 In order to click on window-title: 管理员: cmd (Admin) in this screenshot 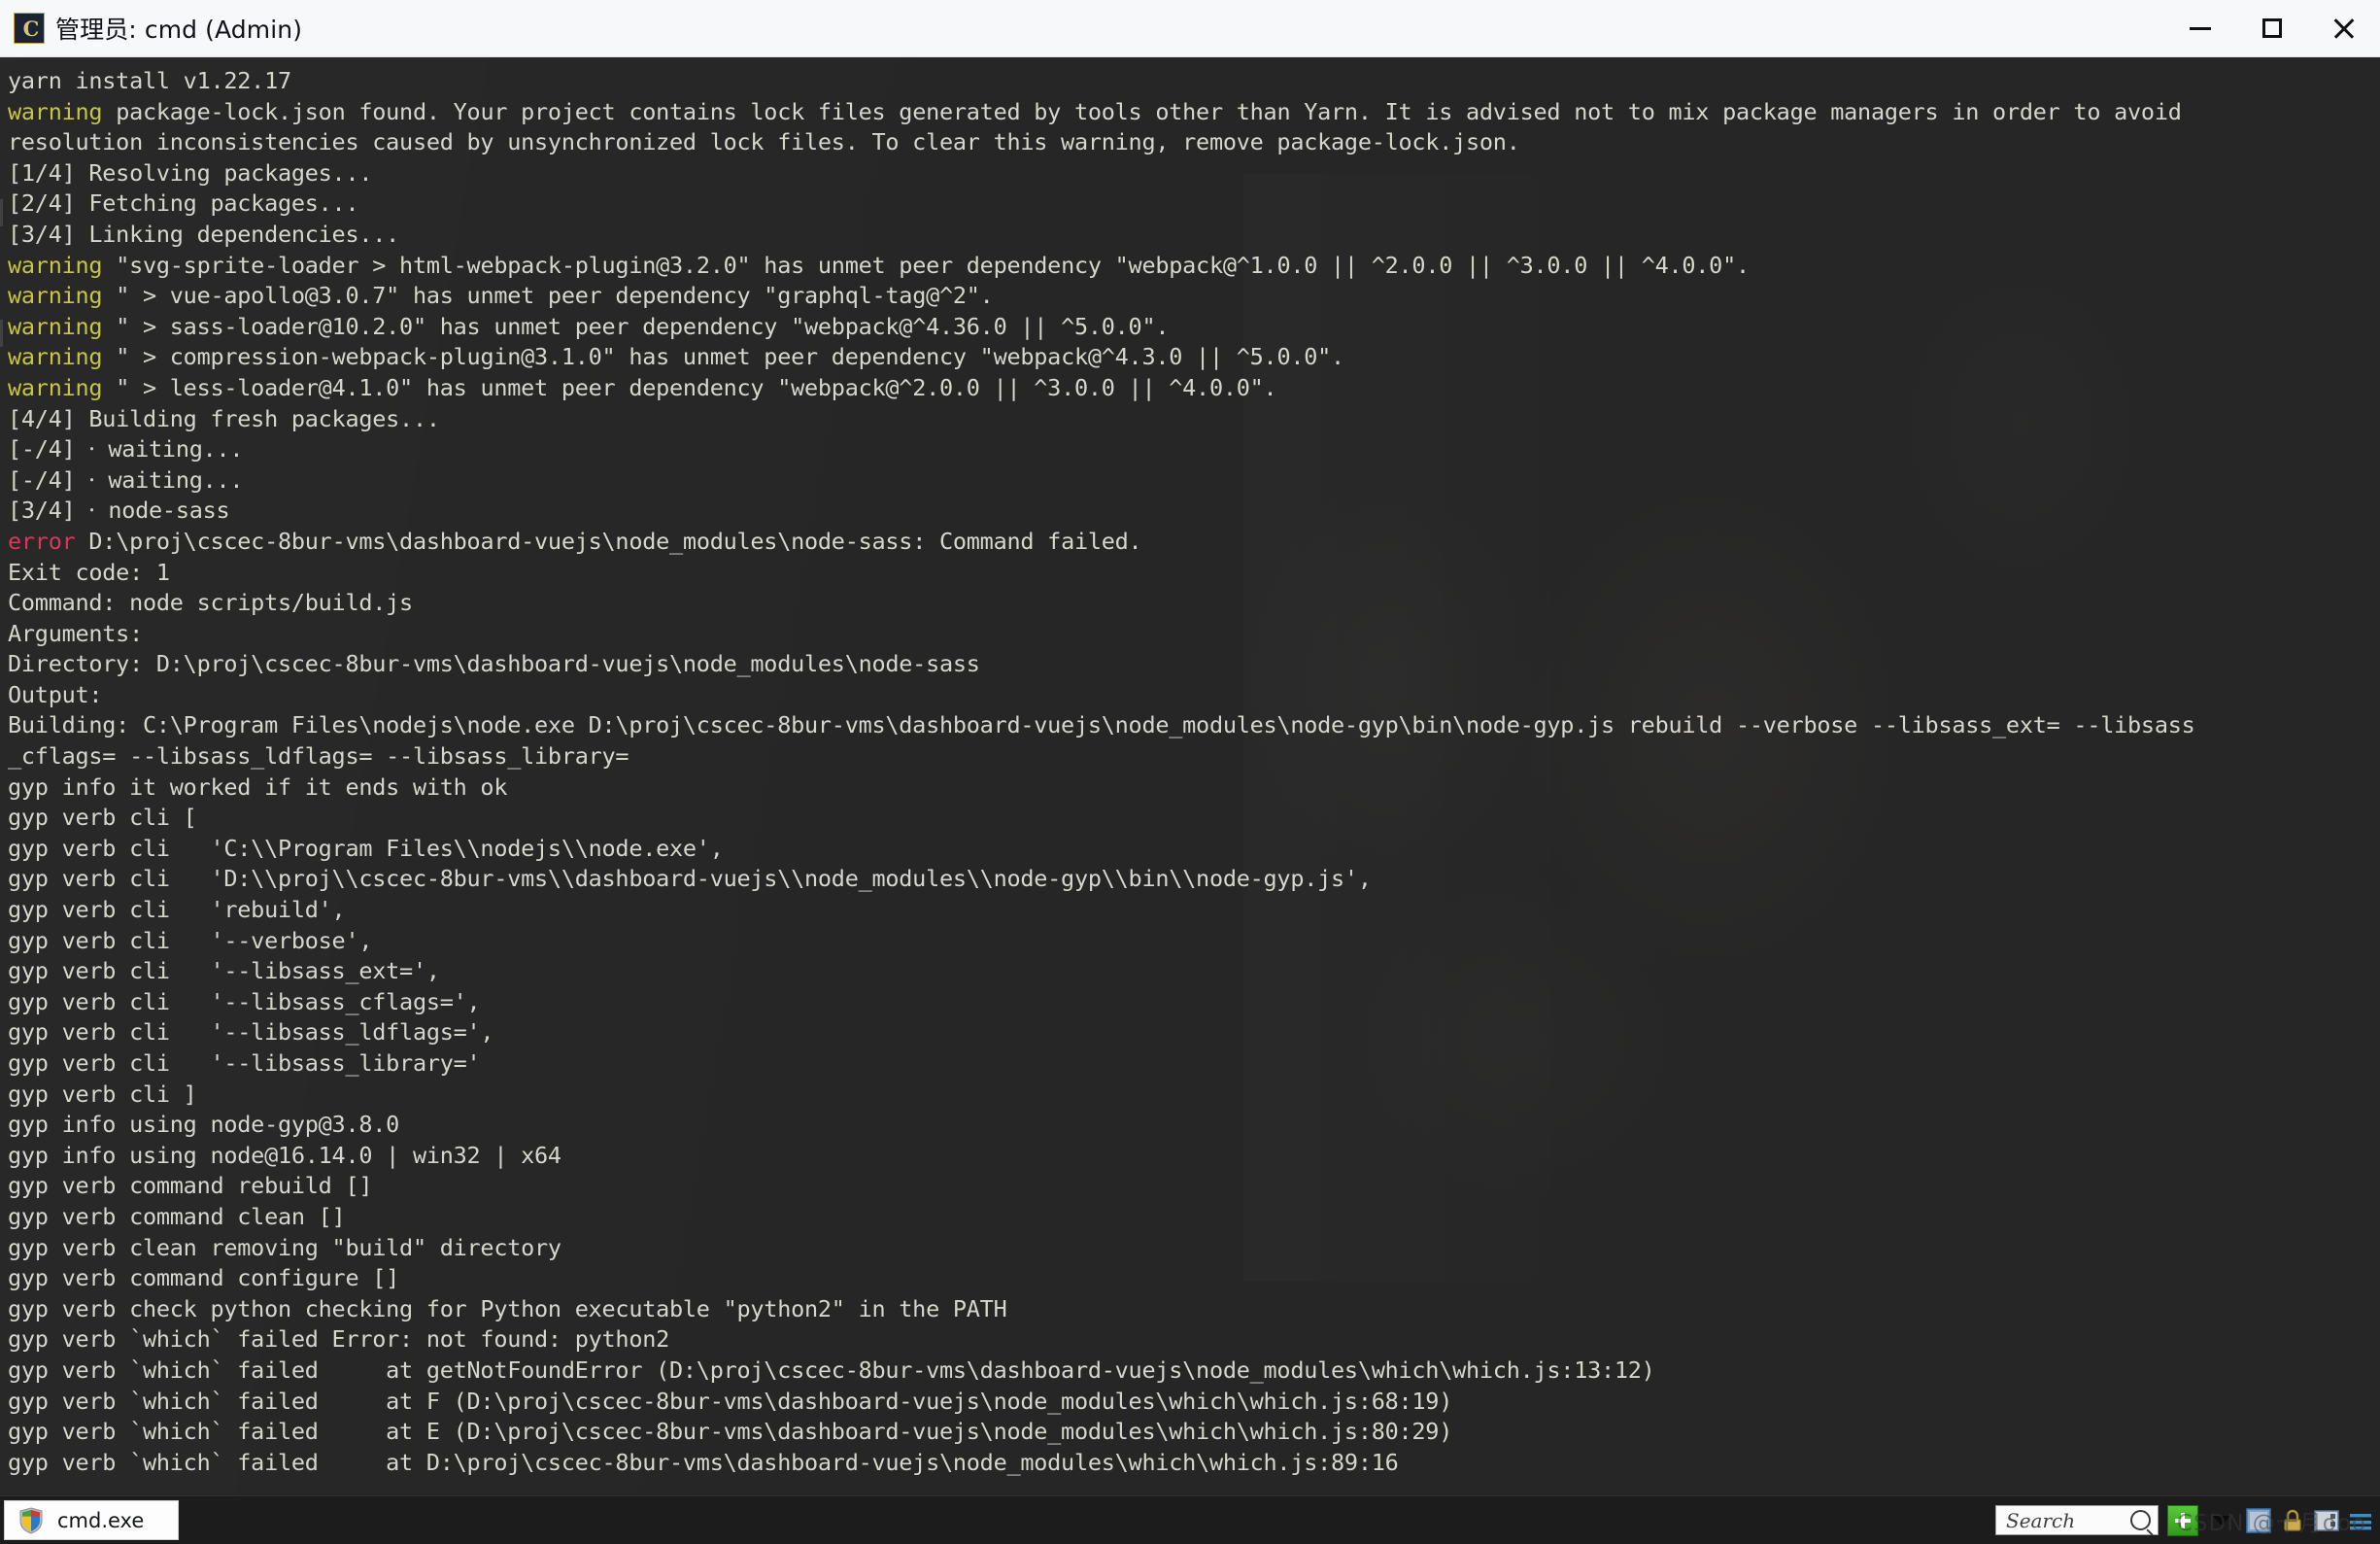, I will do `click(179, 30)`.